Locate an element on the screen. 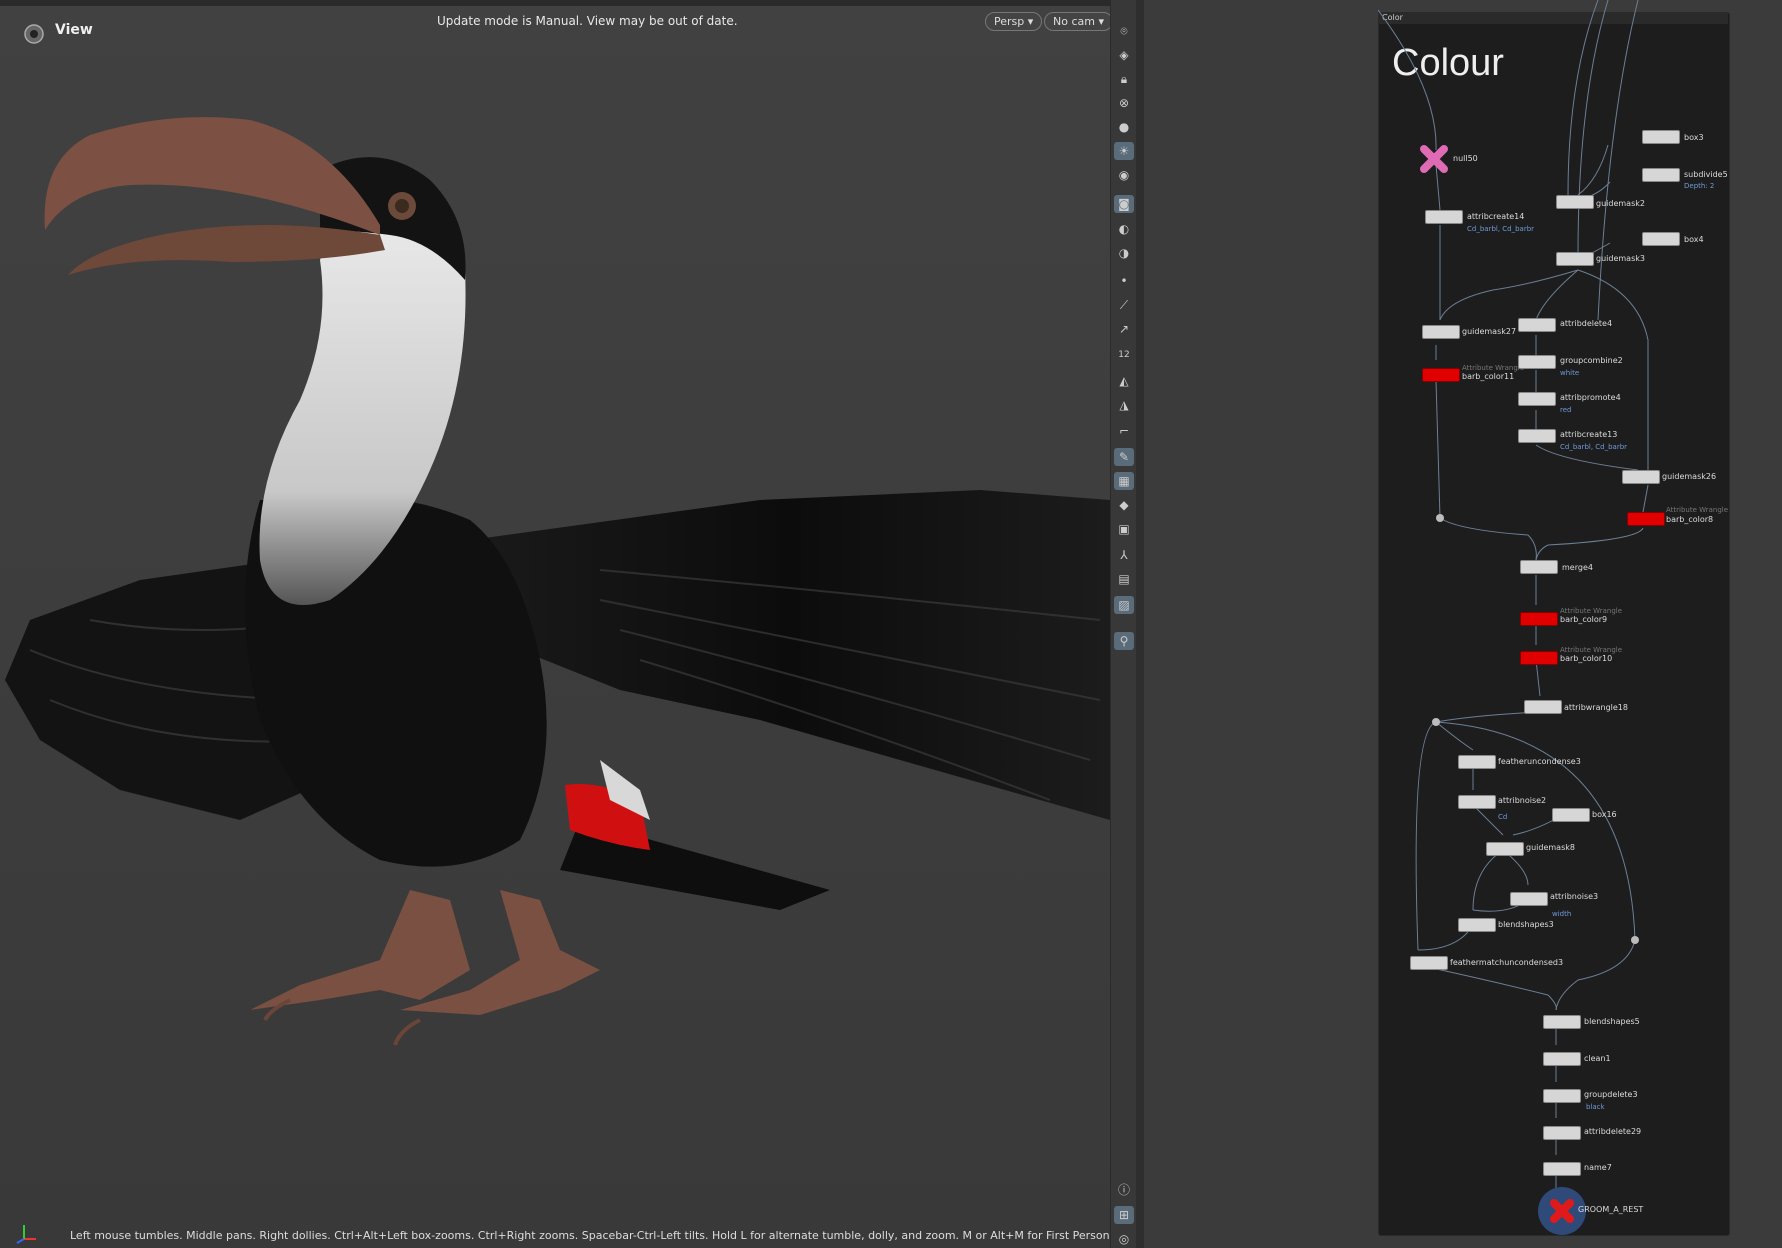  node-label: barb_color9 is located at coordinates (1584, 619).